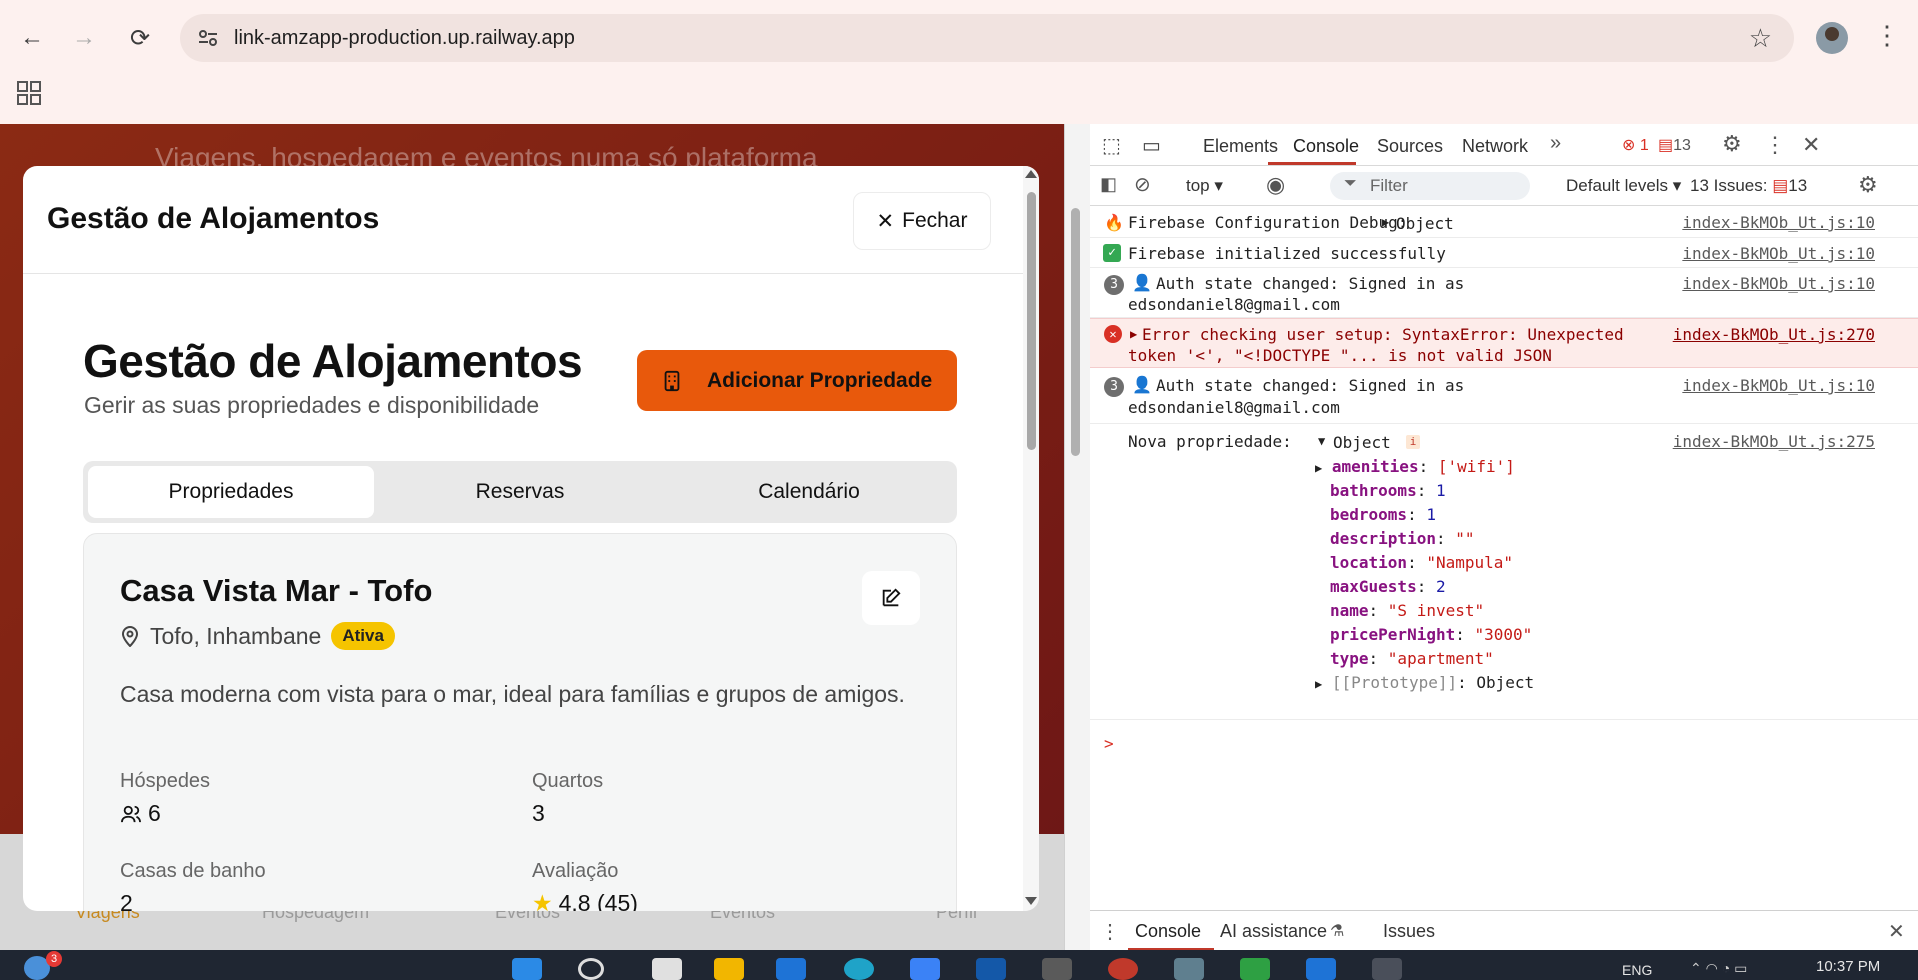 The image size is (1918, 980). Describe the element at coordinates (208, 38) in the screenshot. I see `site-settings-icon` at that location.